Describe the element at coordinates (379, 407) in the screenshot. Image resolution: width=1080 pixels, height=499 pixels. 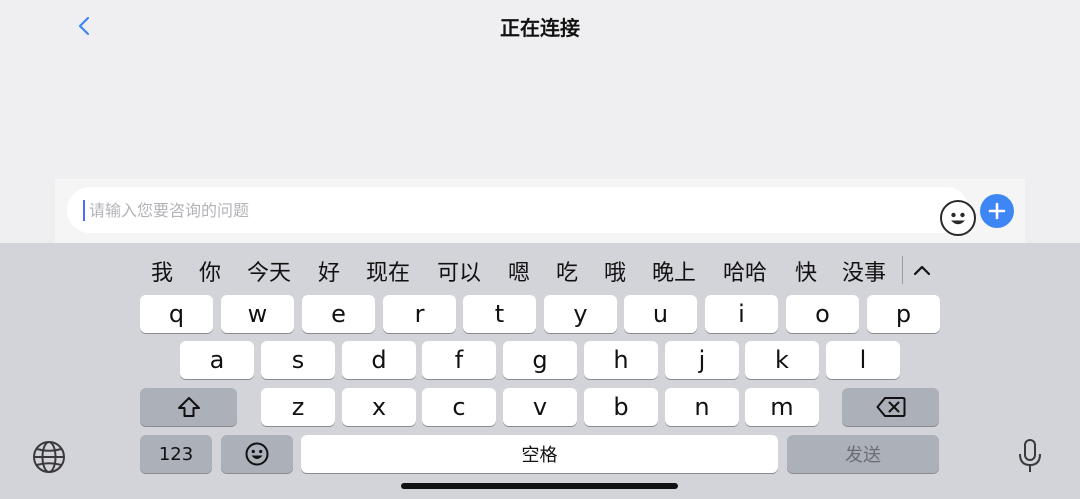
I see `key-x: x` at that location.